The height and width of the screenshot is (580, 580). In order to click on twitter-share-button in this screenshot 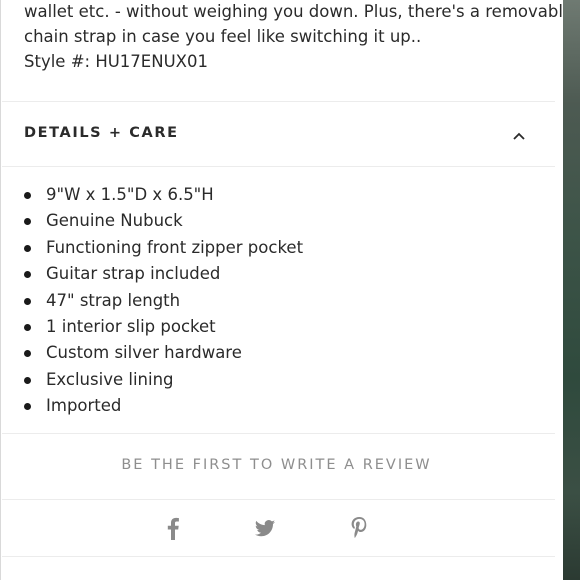, I will do `click(265, 528)`.